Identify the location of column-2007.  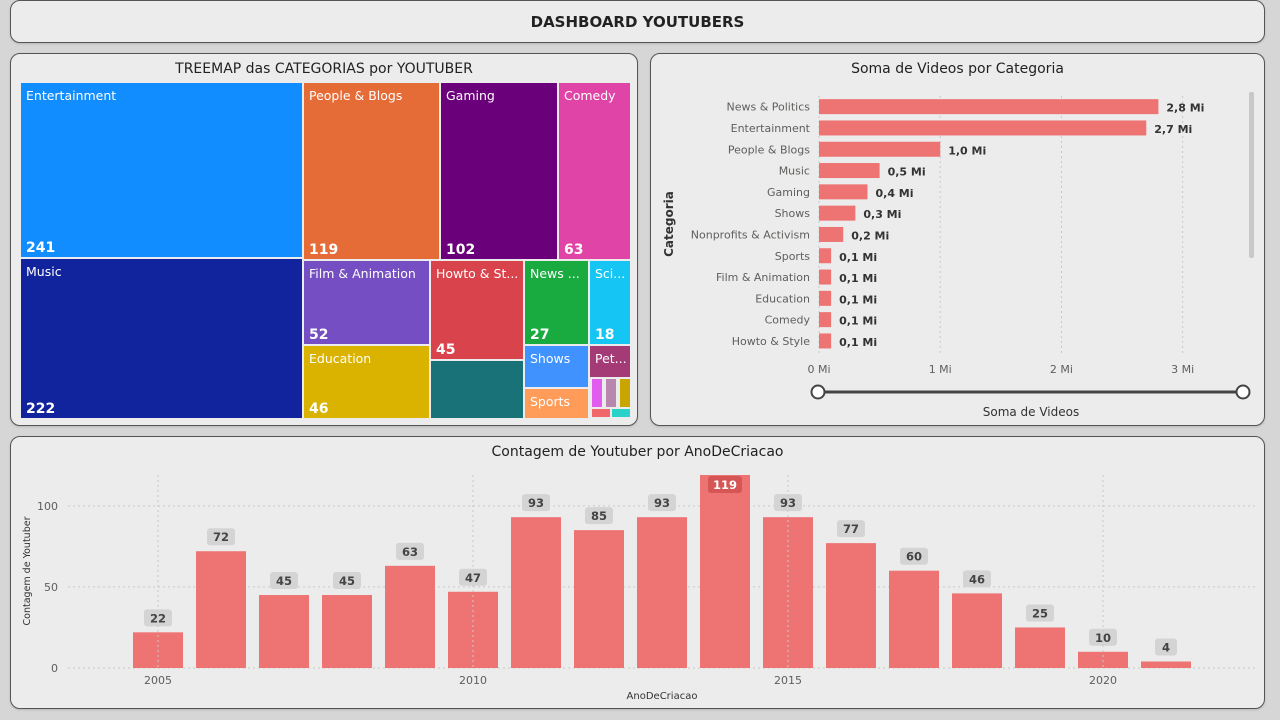
(284, 631).